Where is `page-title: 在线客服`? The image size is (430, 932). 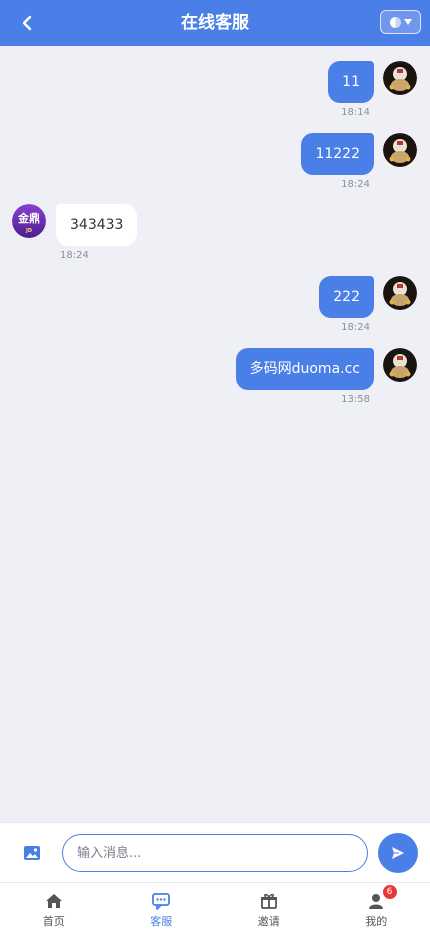
page-title: 在线客服 is located at coordinates (215, 23).